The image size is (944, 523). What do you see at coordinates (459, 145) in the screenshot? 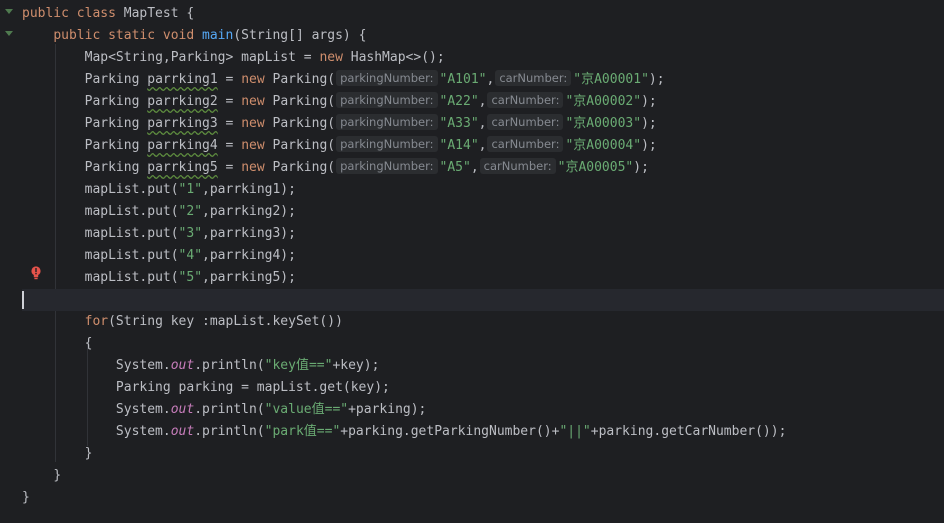
I see `code-token: "A14"` at bounding box center [459, 145].